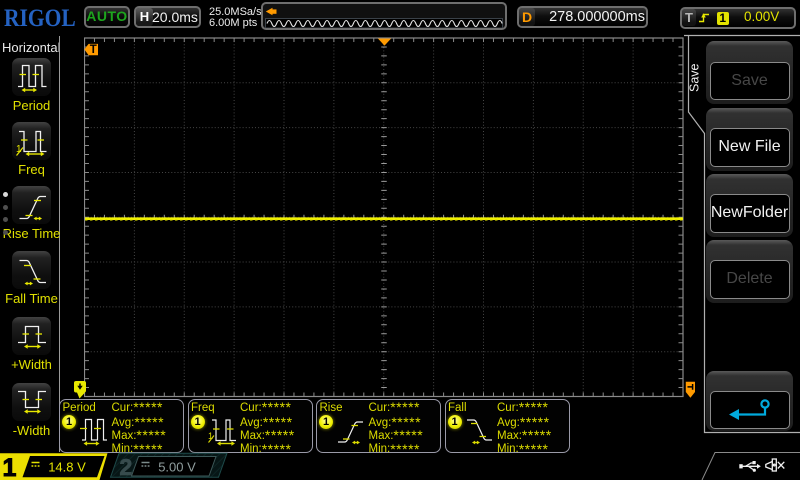  Describe the element at coordinates (10, 467) in the screenshot. I see `svg-text: 1` at that location.